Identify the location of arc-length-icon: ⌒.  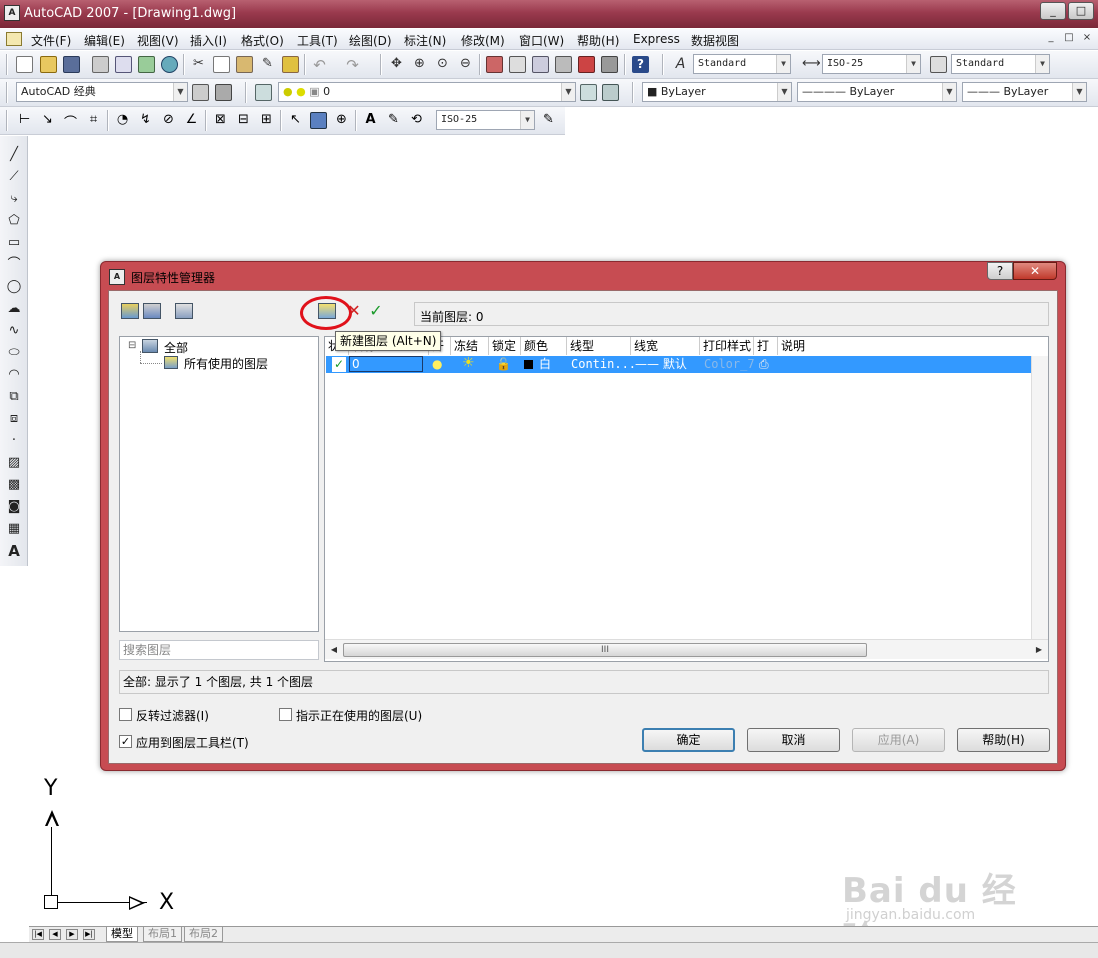
(70, 121).